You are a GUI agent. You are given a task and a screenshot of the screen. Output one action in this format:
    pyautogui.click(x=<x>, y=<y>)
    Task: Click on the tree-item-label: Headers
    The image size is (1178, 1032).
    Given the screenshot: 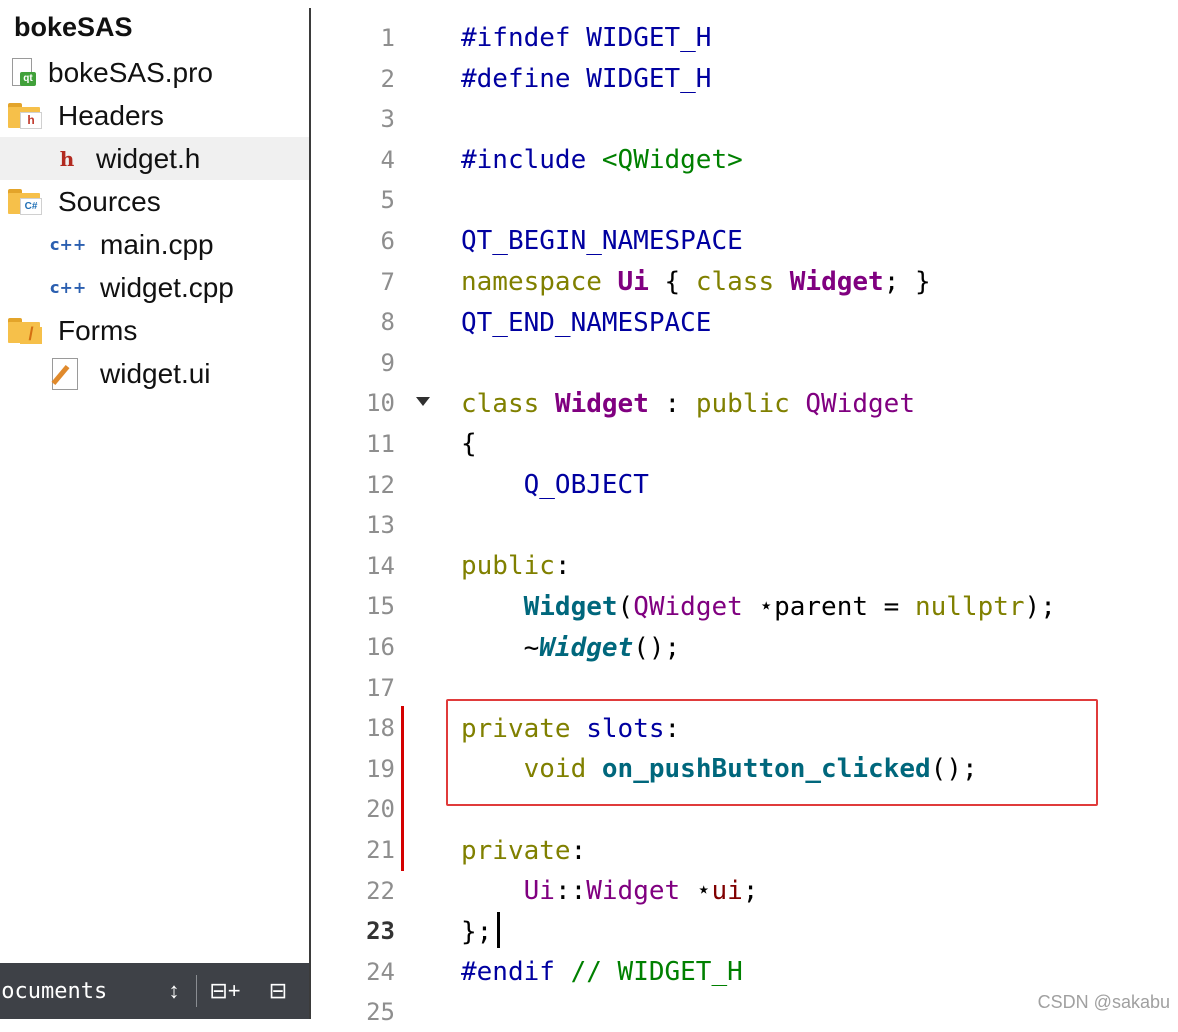 What is the action you would take?
    pyautogui.click(x=111, y=115)
    